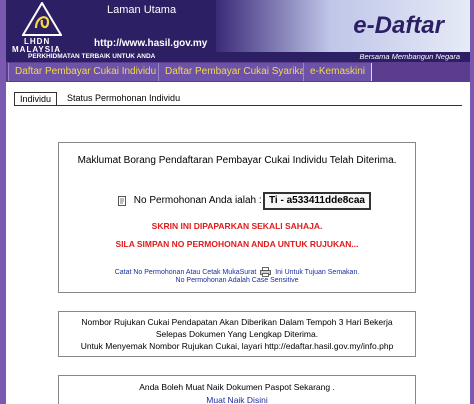 Image resolution: width=474 pixels, height=404 pixels. Describe the element at coordinates (36, 99) in the screenshot. I see `tab-individu: Individu` at that location.